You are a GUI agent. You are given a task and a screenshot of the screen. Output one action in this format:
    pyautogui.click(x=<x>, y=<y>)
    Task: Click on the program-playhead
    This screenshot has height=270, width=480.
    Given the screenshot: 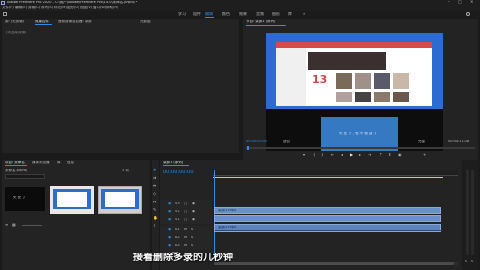 What is the action you would take?
    pyautogui.click(x=248, y=148)
    